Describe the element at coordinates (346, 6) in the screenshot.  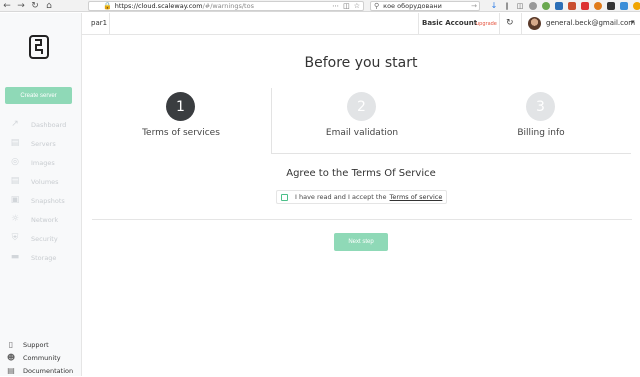
I see `pocket-icon: ◫` at that location.